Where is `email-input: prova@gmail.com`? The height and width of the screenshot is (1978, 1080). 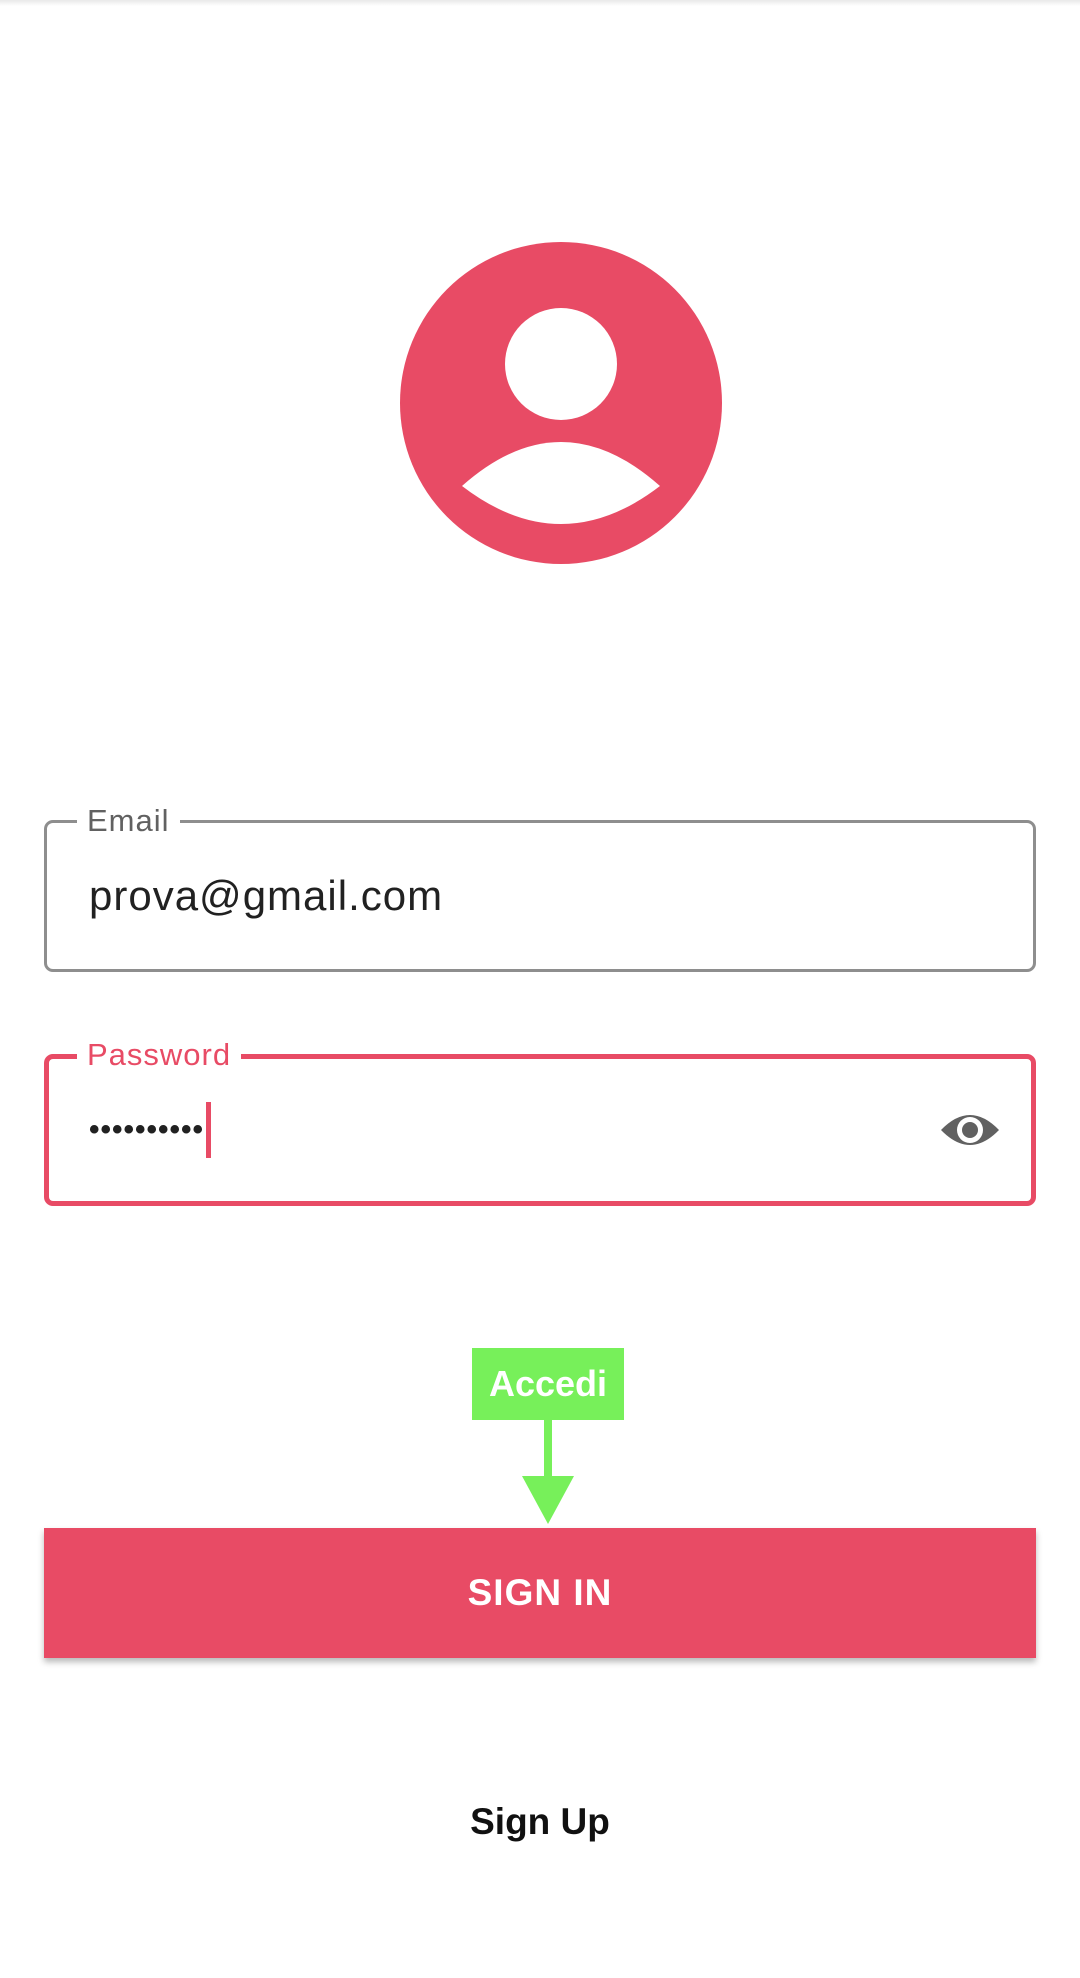
email-input: prova@gmail.com is located at coordinates (266, 896).